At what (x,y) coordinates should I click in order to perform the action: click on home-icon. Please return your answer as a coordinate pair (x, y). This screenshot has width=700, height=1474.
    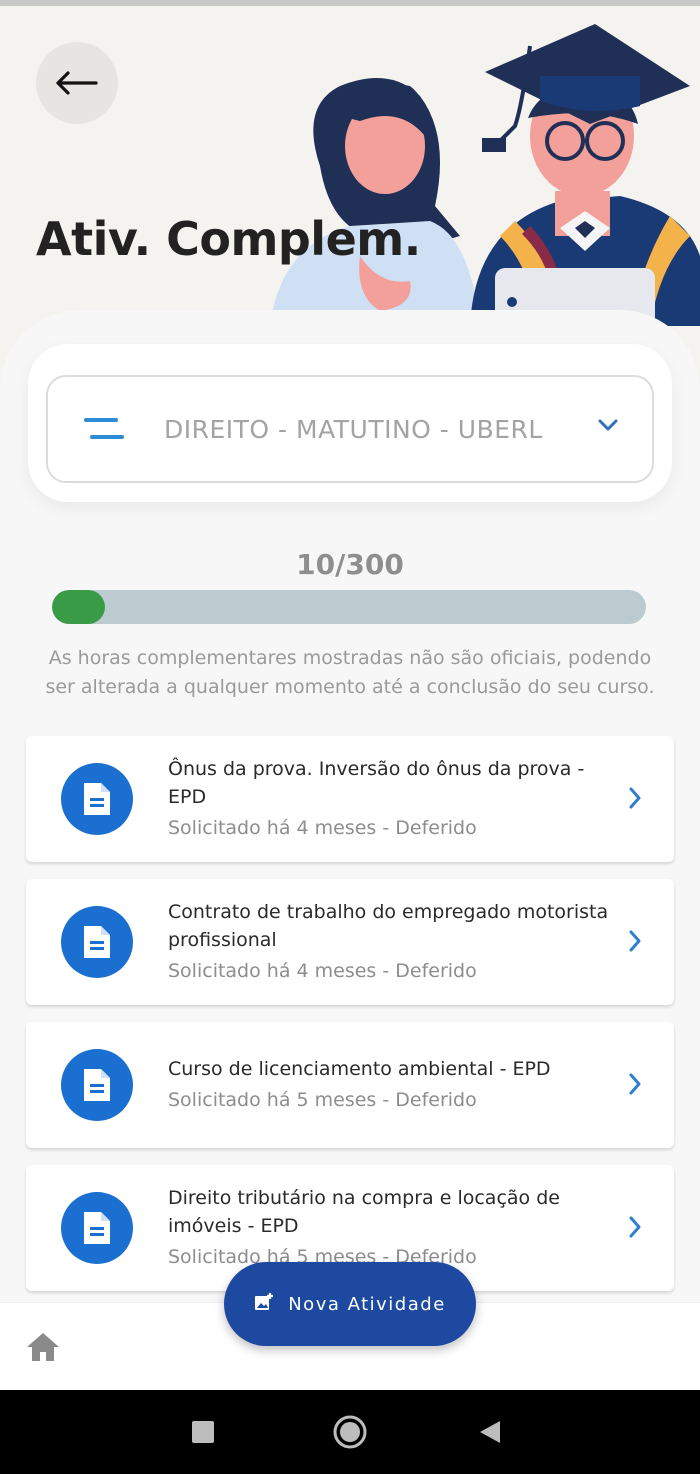
    Looking at the image, I should click on (43, 1349).